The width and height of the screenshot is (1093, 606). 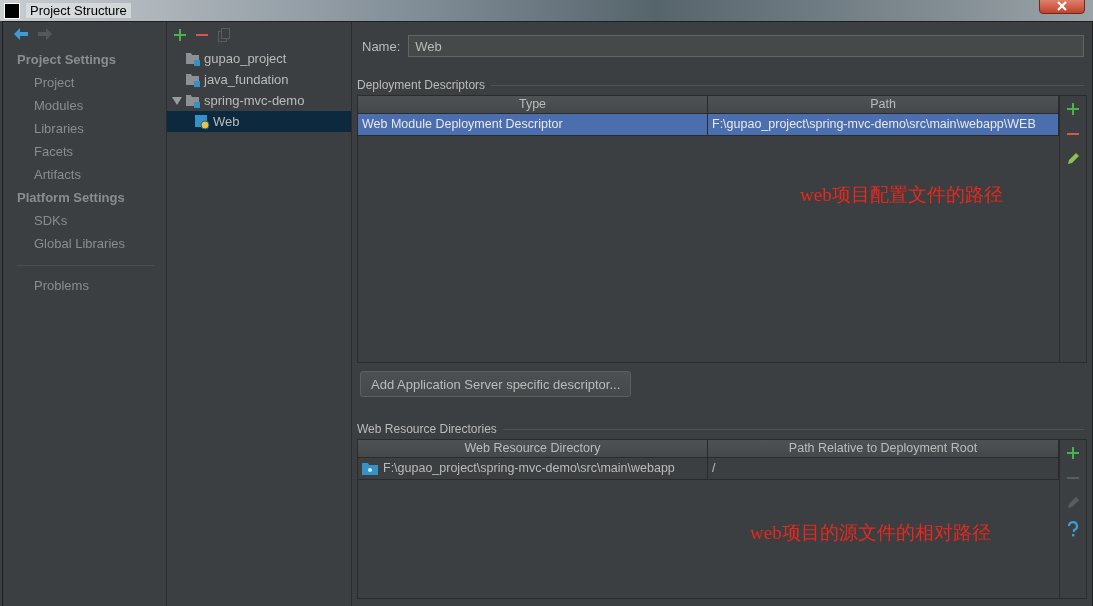 I want to click on forward-arrow-icon, so click(x=45, y=34).